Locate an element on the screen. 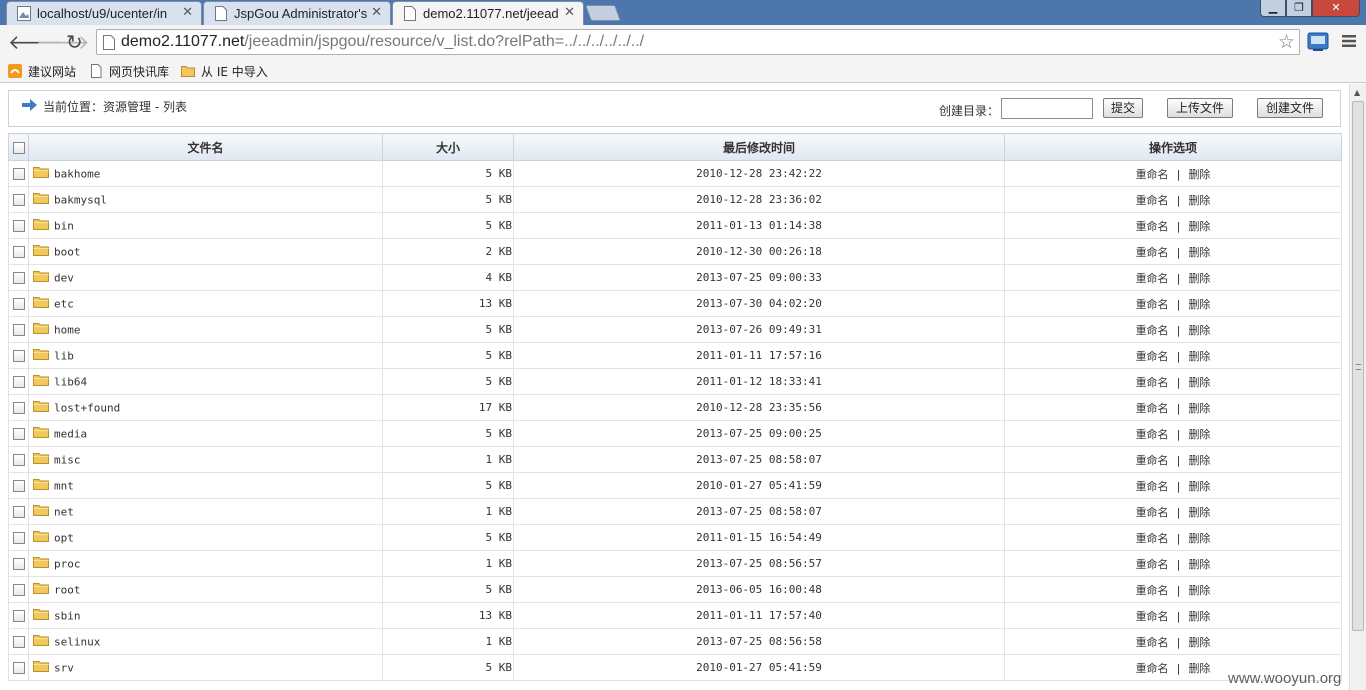 This screenshot has height=690, width=1366. file-name-link: bakhome is located at coordinates (77, 173).